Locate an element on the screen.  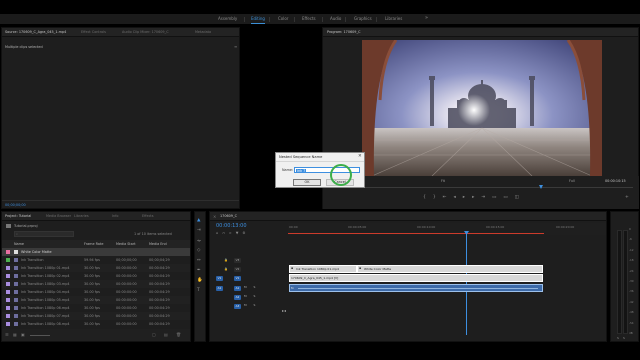
program-title: Program: 170609_C is located at coordinates (344, 32).